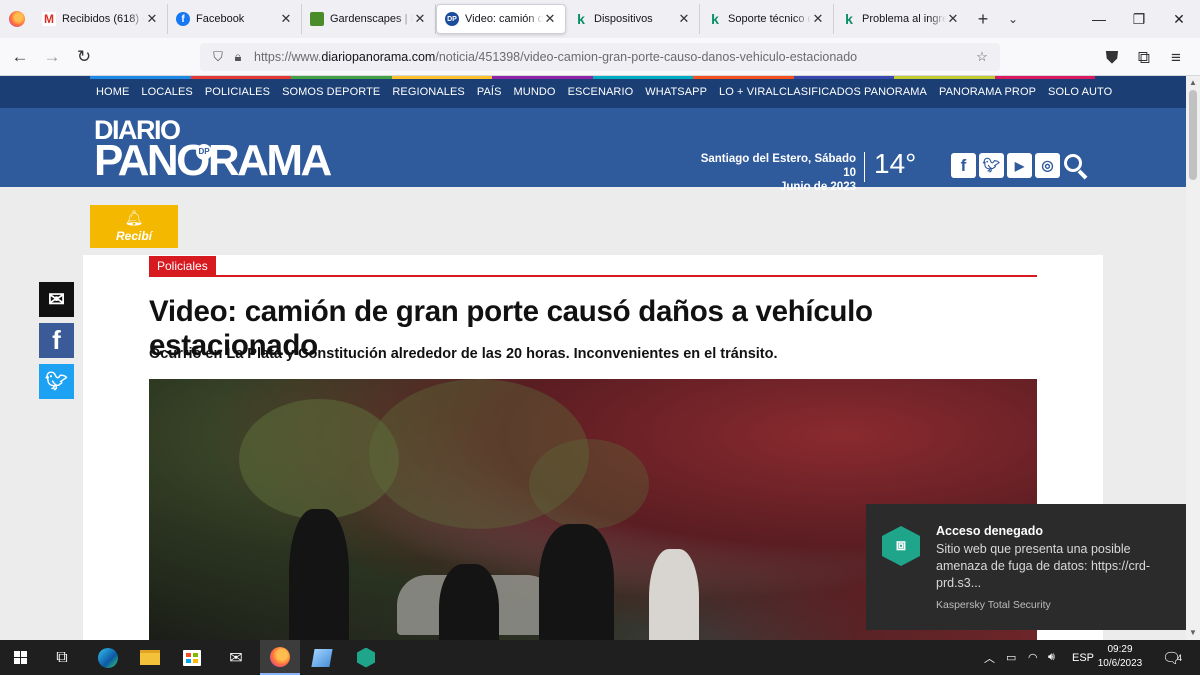 This screenshot has width=1200, height=675. I want to click on firefox-menu-button, so click(17, 19).